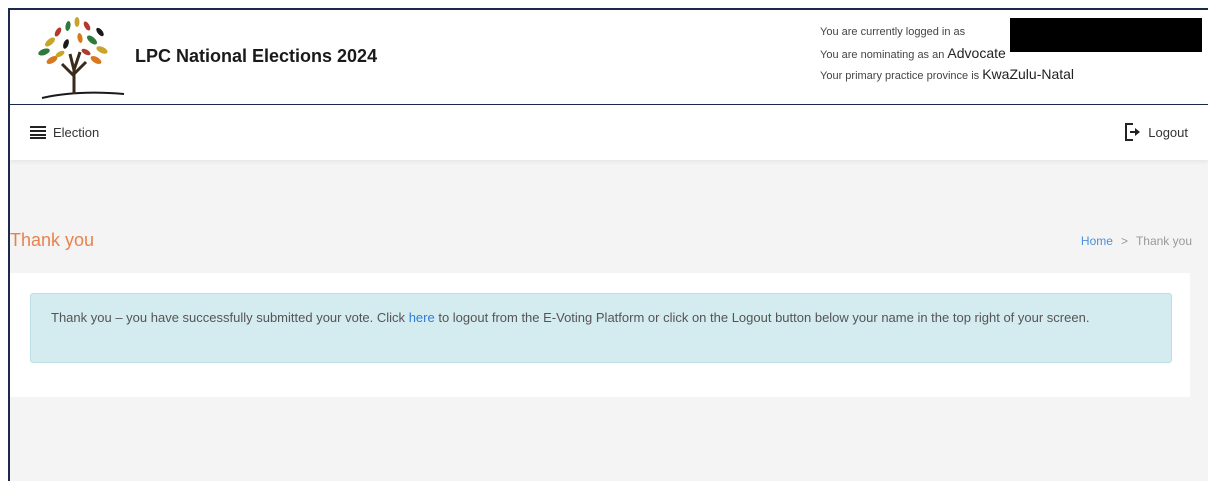 This screenshot has width=1208, height=481. What do you see at coordinates (1028, 74) in the screenshot?
I see `province-value: KwaZulu-Natal` at bounding box center [1028, 74].